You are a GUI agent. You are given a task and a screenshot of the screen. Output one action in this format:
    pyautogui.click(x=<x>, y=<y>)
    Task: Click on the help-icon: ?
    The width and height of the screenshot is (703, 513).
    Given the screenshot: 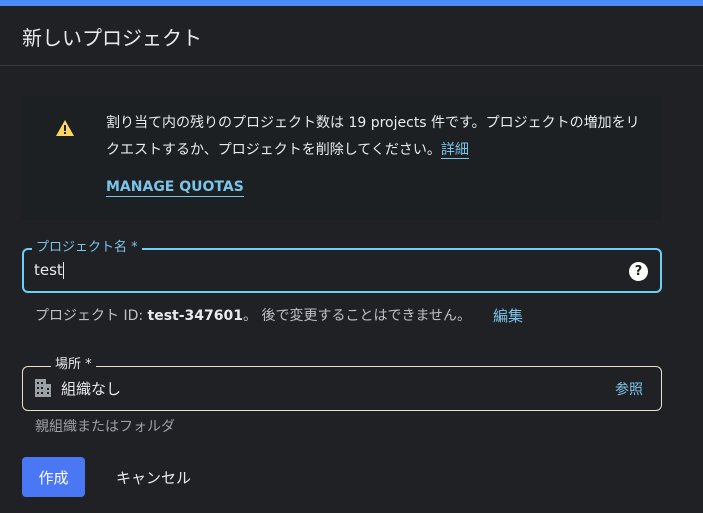 What is the action you would take?
    pyautogui.click(x=638, y=271)
    